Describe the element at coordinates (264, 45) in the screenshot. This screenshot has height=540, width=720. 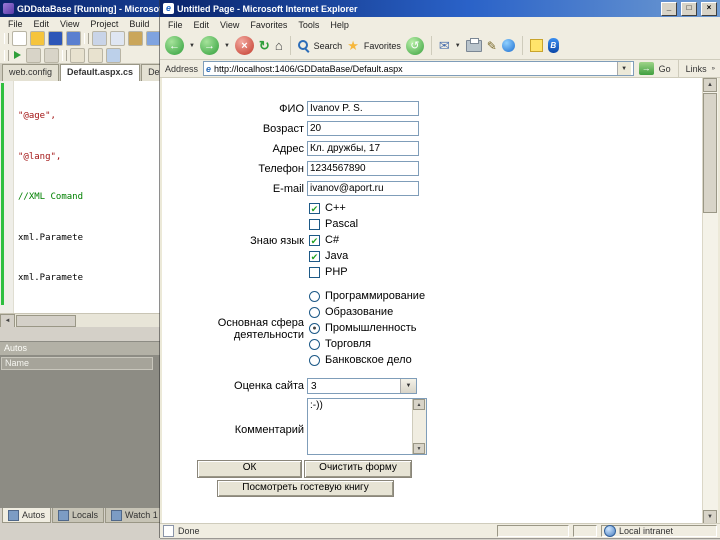
I see `refresh-icon: ↻` at that location.